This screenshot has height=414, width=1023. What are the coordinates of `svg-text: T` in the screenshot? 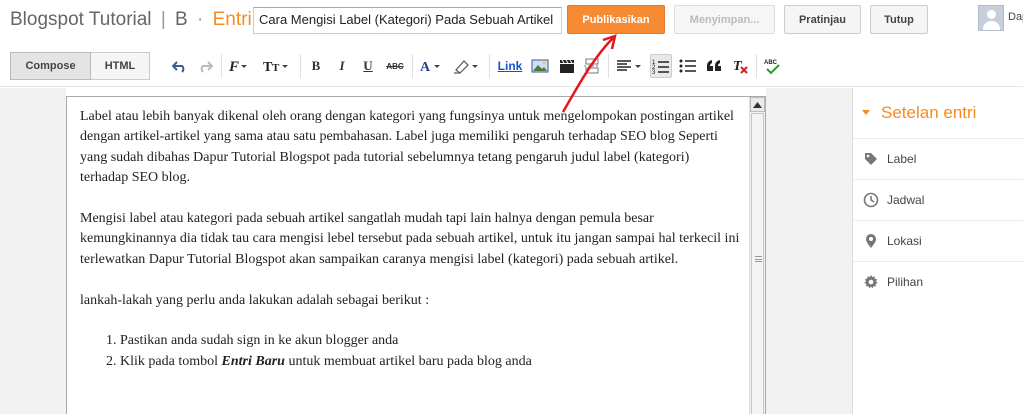 It's located at (276, 68).